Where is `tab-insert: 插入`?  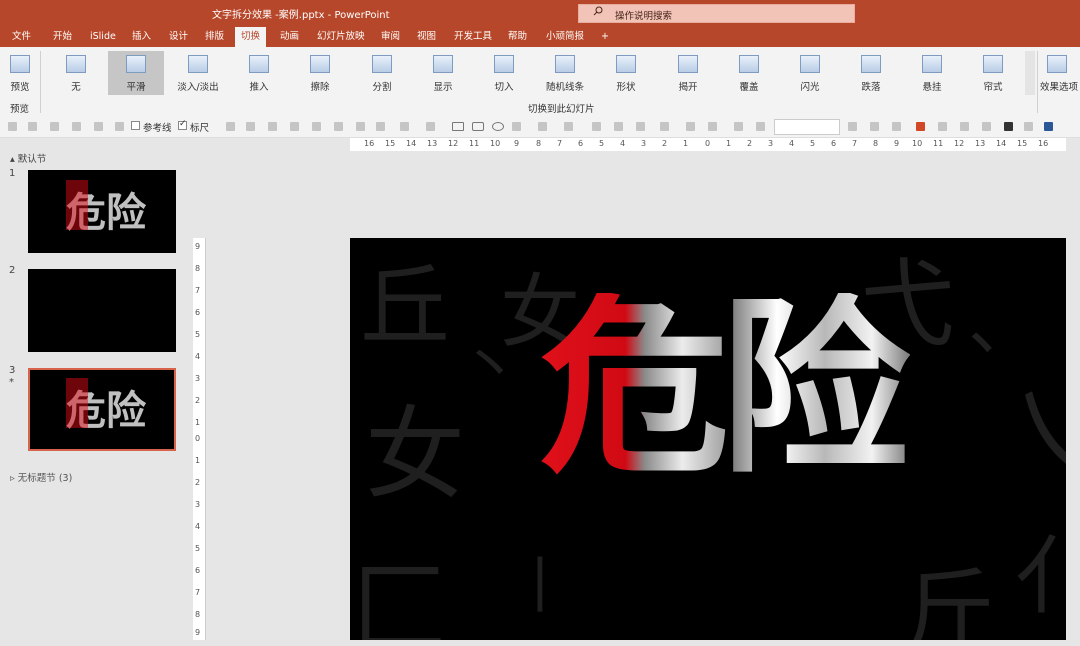
tab-insert: 插入 is located at coordinates (141, 36).